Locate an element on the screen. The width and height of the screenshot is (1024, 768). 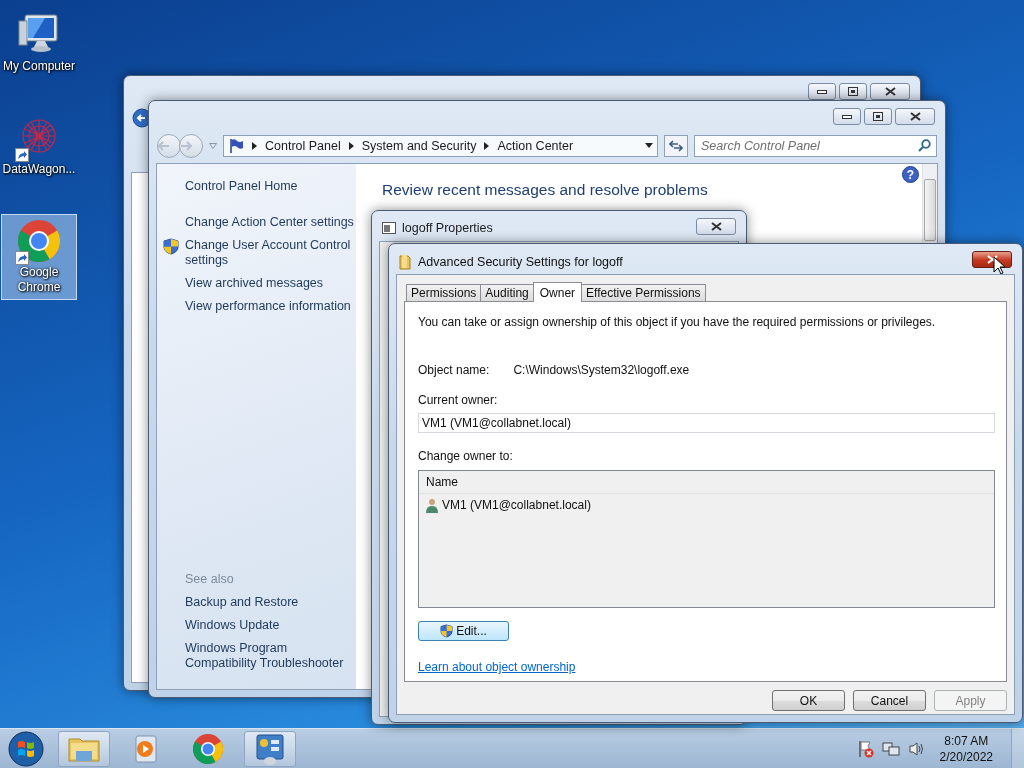
tab: Auditing is located at coordinates (507, 292).